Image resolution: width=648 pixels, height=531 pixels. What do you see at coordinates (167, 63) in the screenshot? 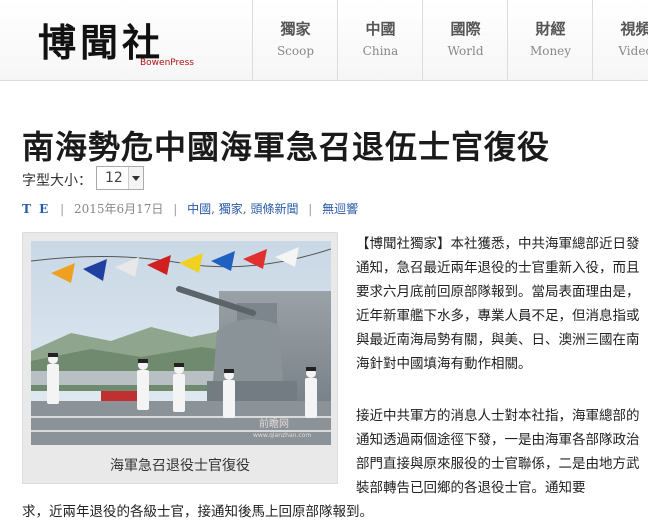
I see `logo-english-text: BowenPress` at bounding box center [167, 63].